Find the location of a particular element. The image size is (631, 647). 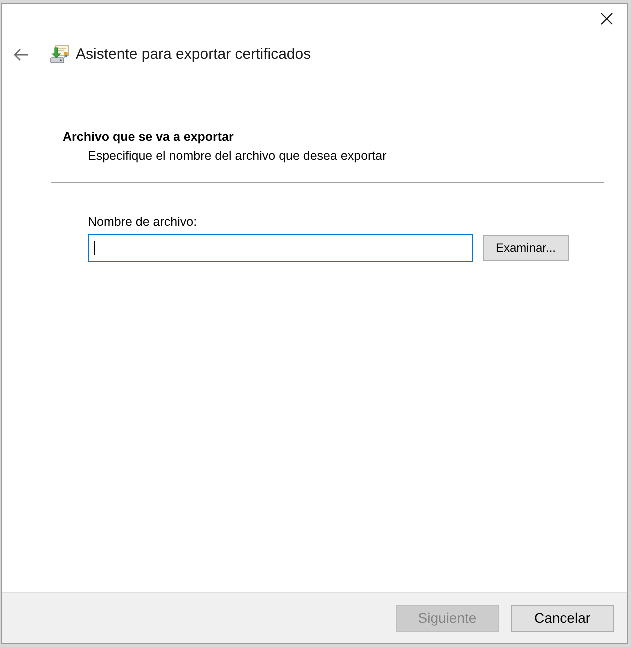

window-title: Asistente para exportar certificados is located at coordinates (194, 54).